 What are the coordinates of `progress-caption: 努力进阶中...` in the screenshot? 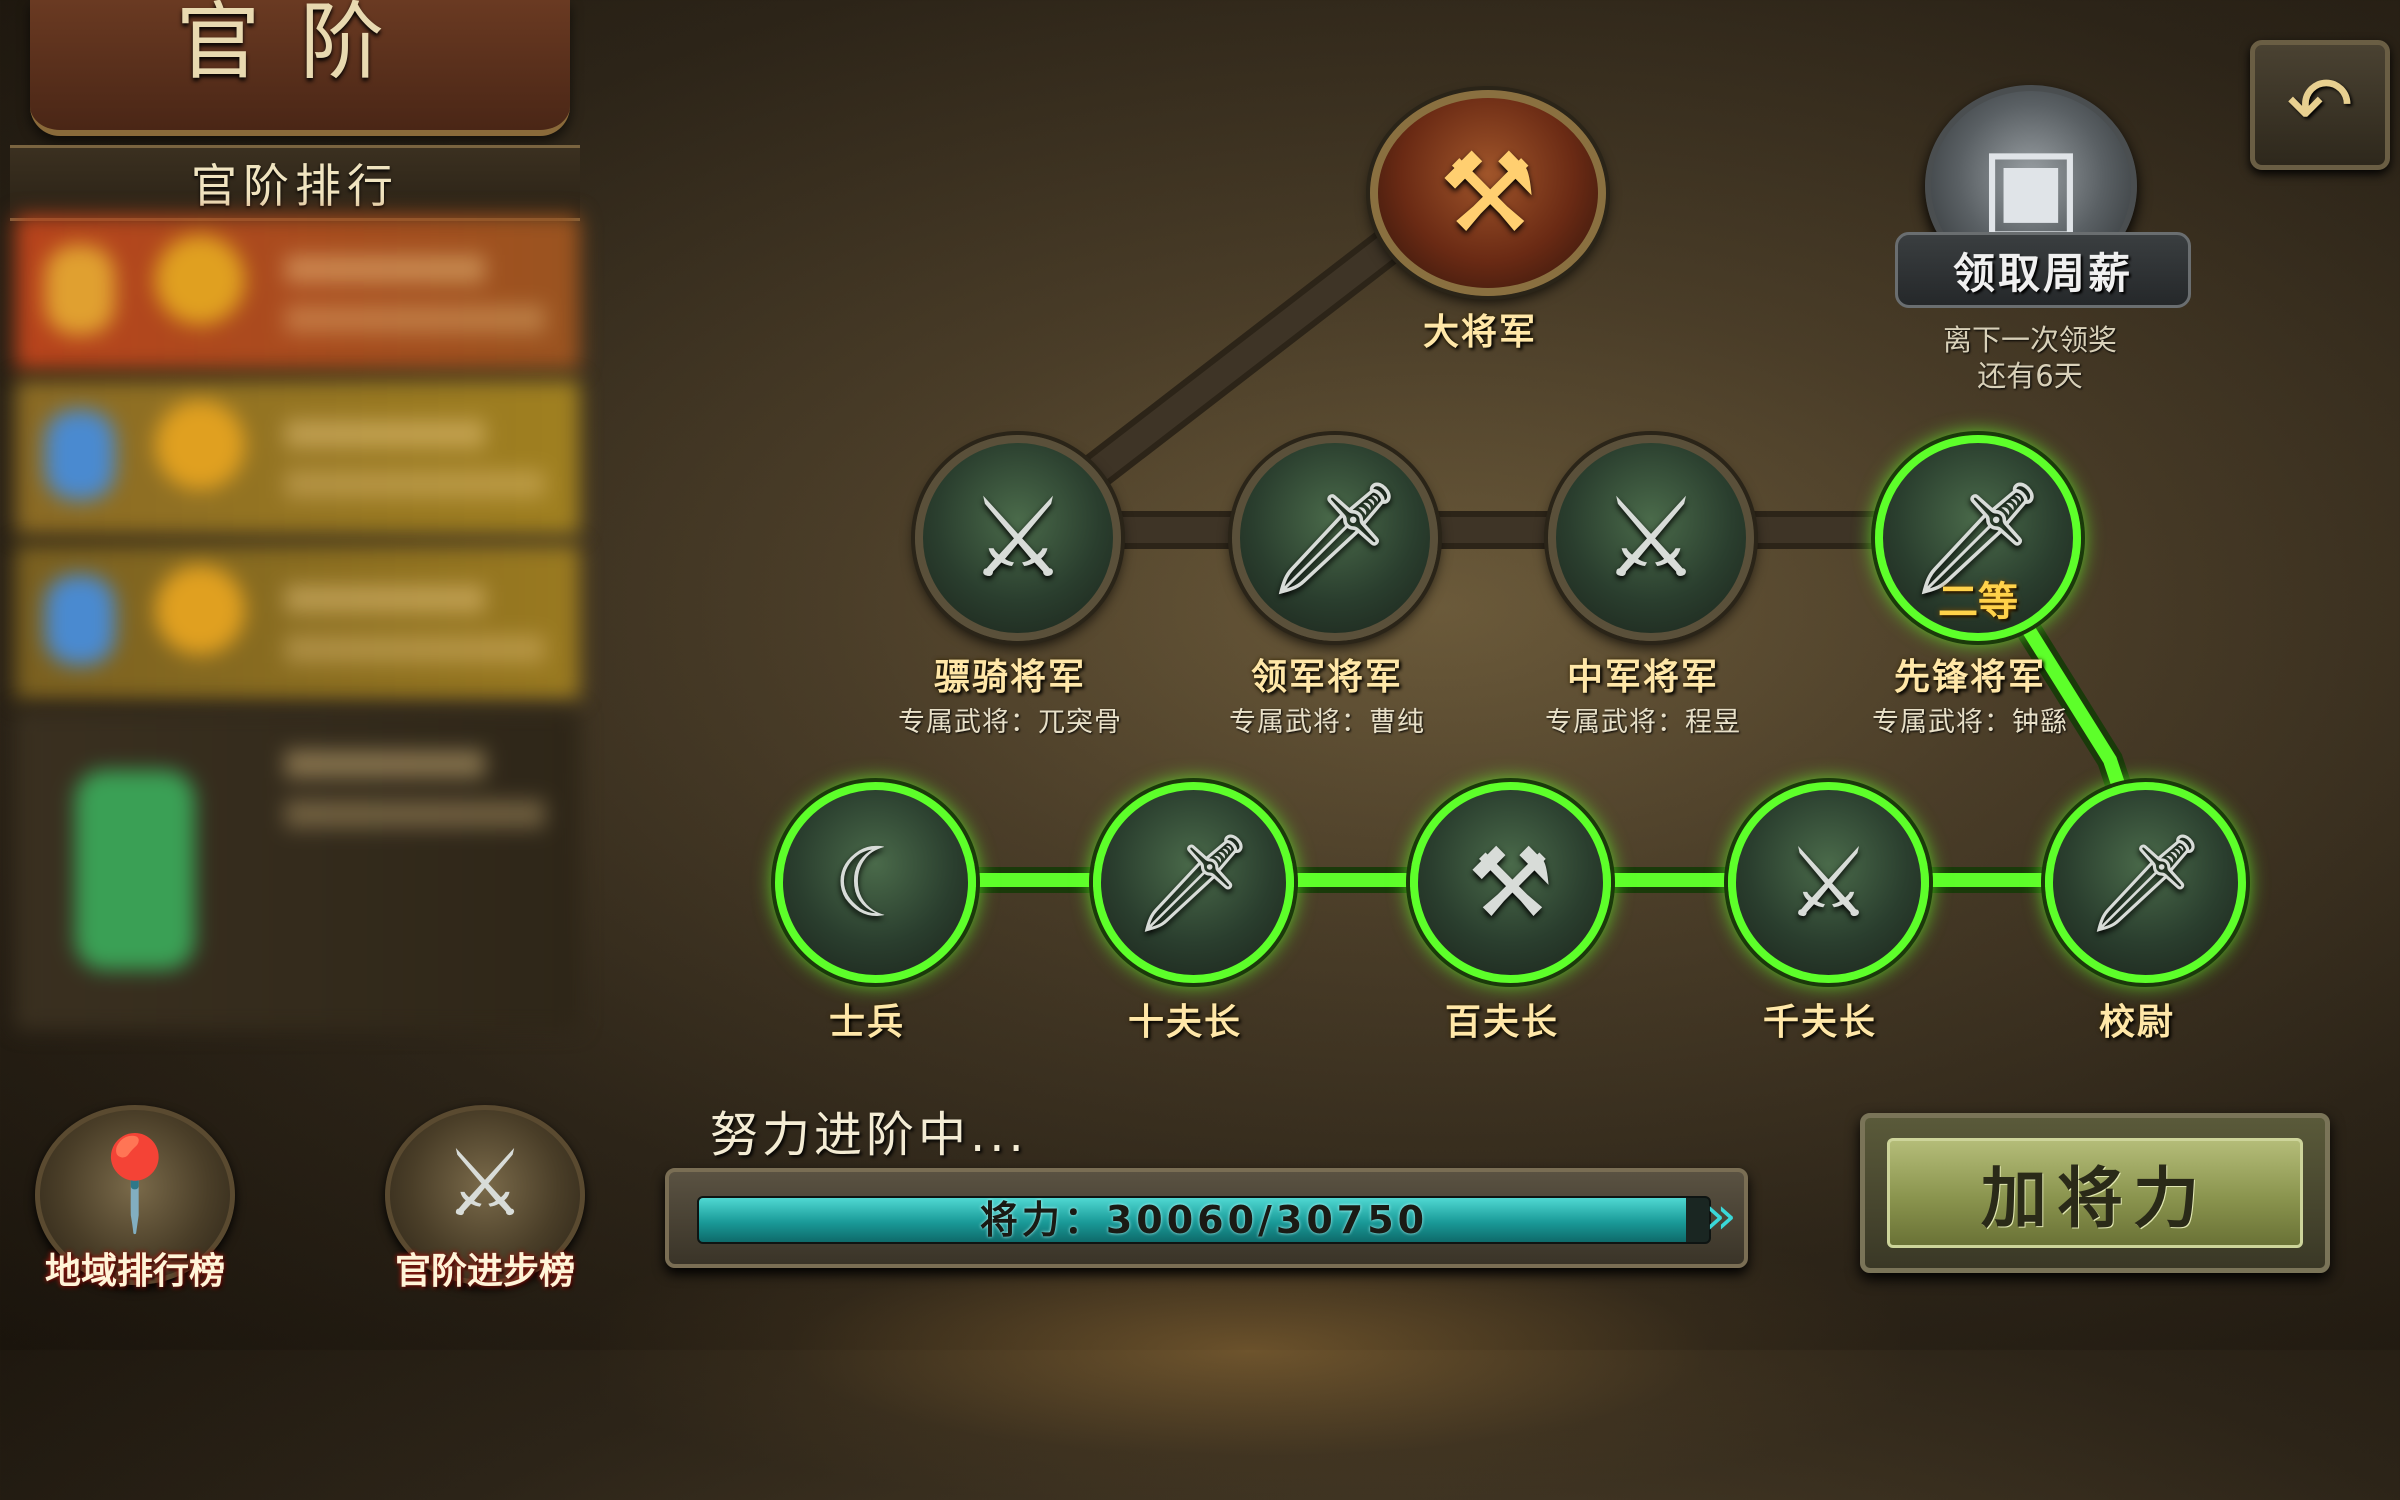 It's located at (869, 1135).